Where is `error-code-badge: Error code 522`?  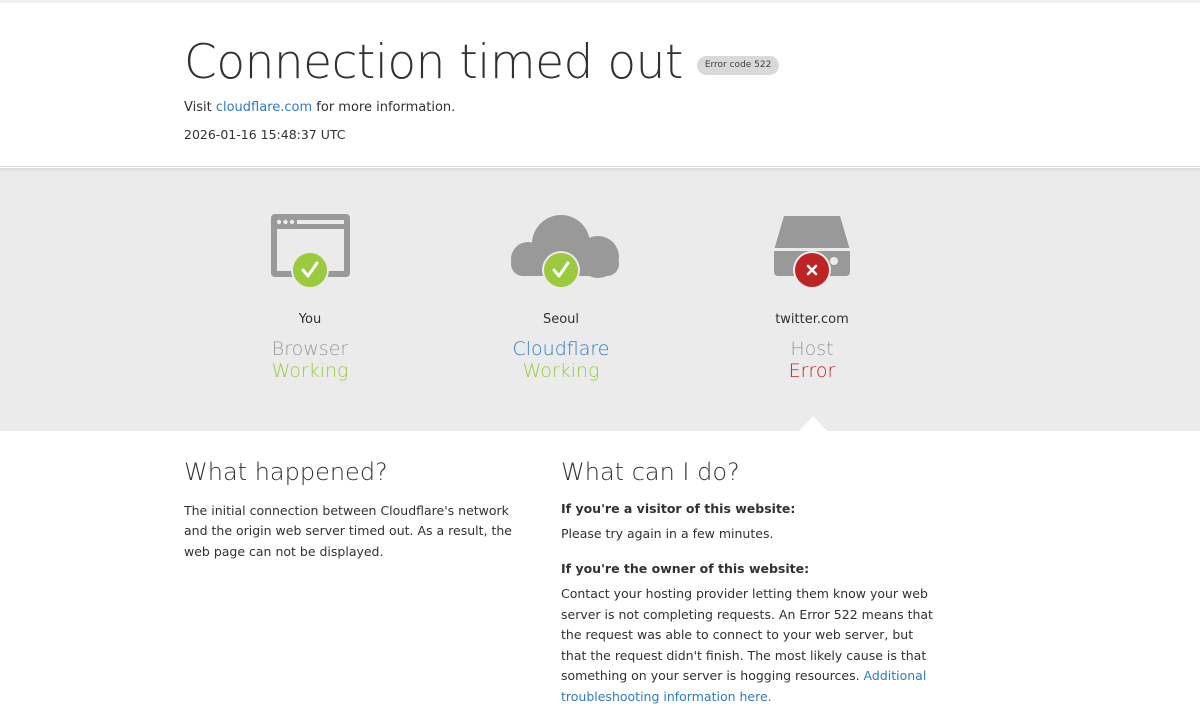
error-code-badge: Error code 522 is located at coordinates (738, 65).